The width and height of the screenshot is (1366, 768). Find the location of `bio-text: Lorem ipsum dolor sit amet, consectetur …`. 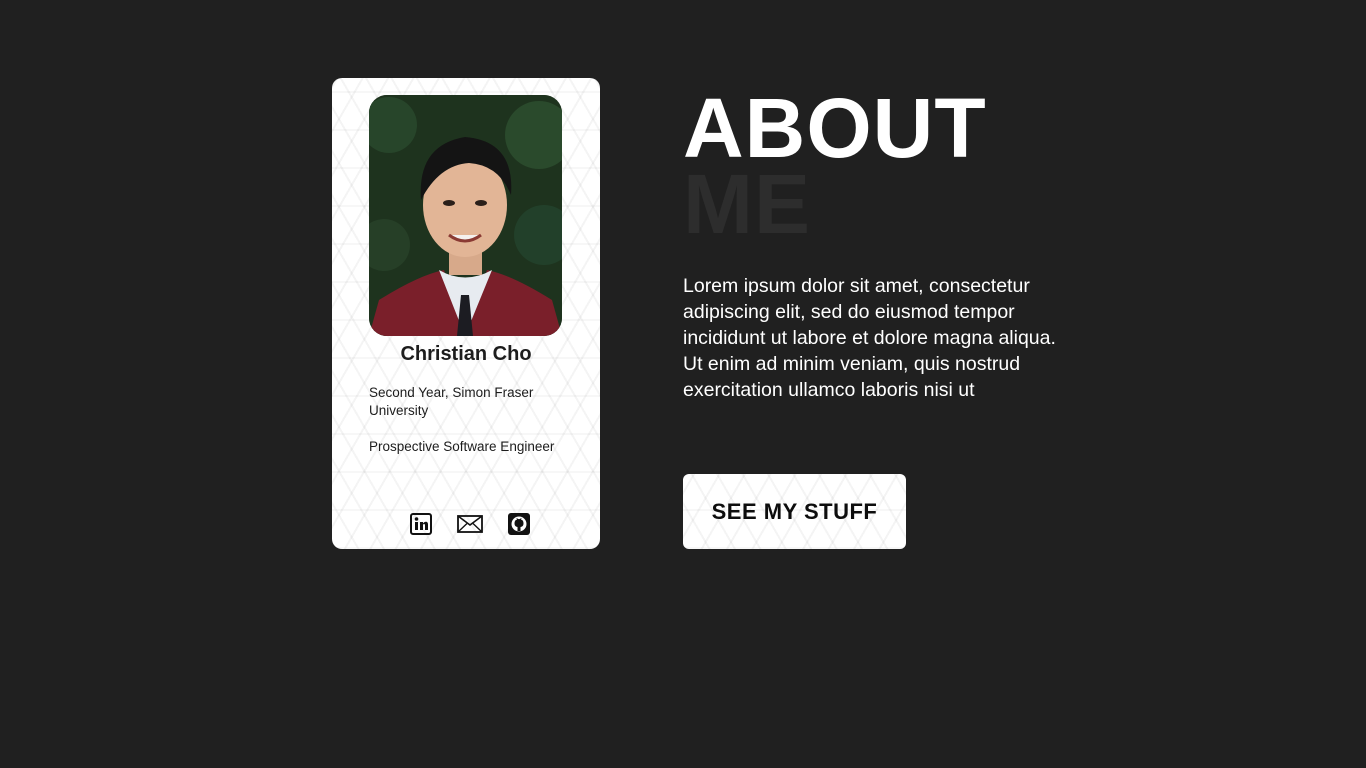

bio-text: Lorem ipsum dolor sit amet, consectetur … is located at coordinates (869, 338).